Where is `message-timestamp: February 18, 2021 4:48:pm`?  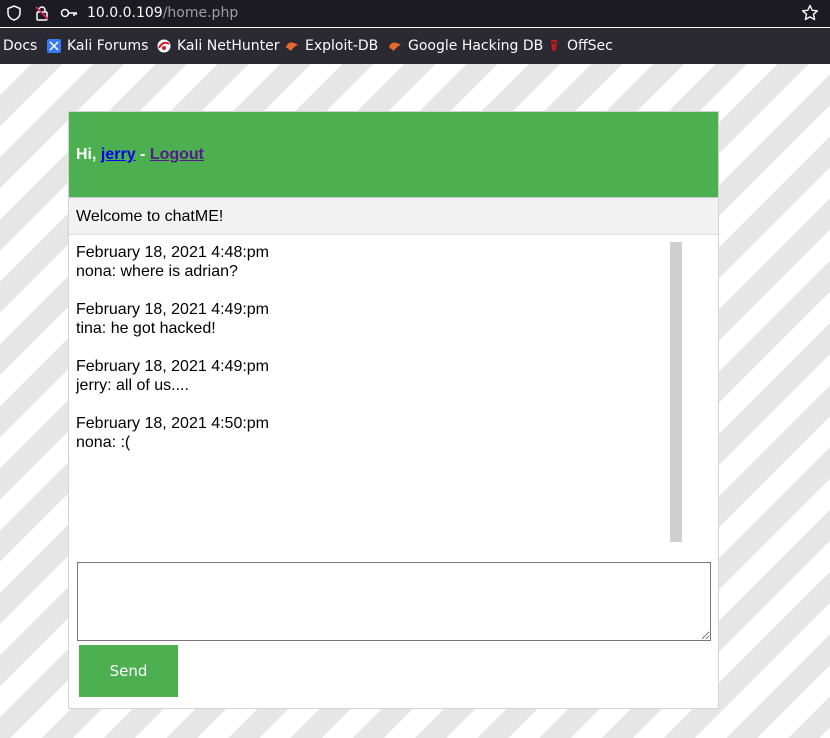 message-timestamp: February 18, 2021 4:48:pm is located at coordinates (173, 252).